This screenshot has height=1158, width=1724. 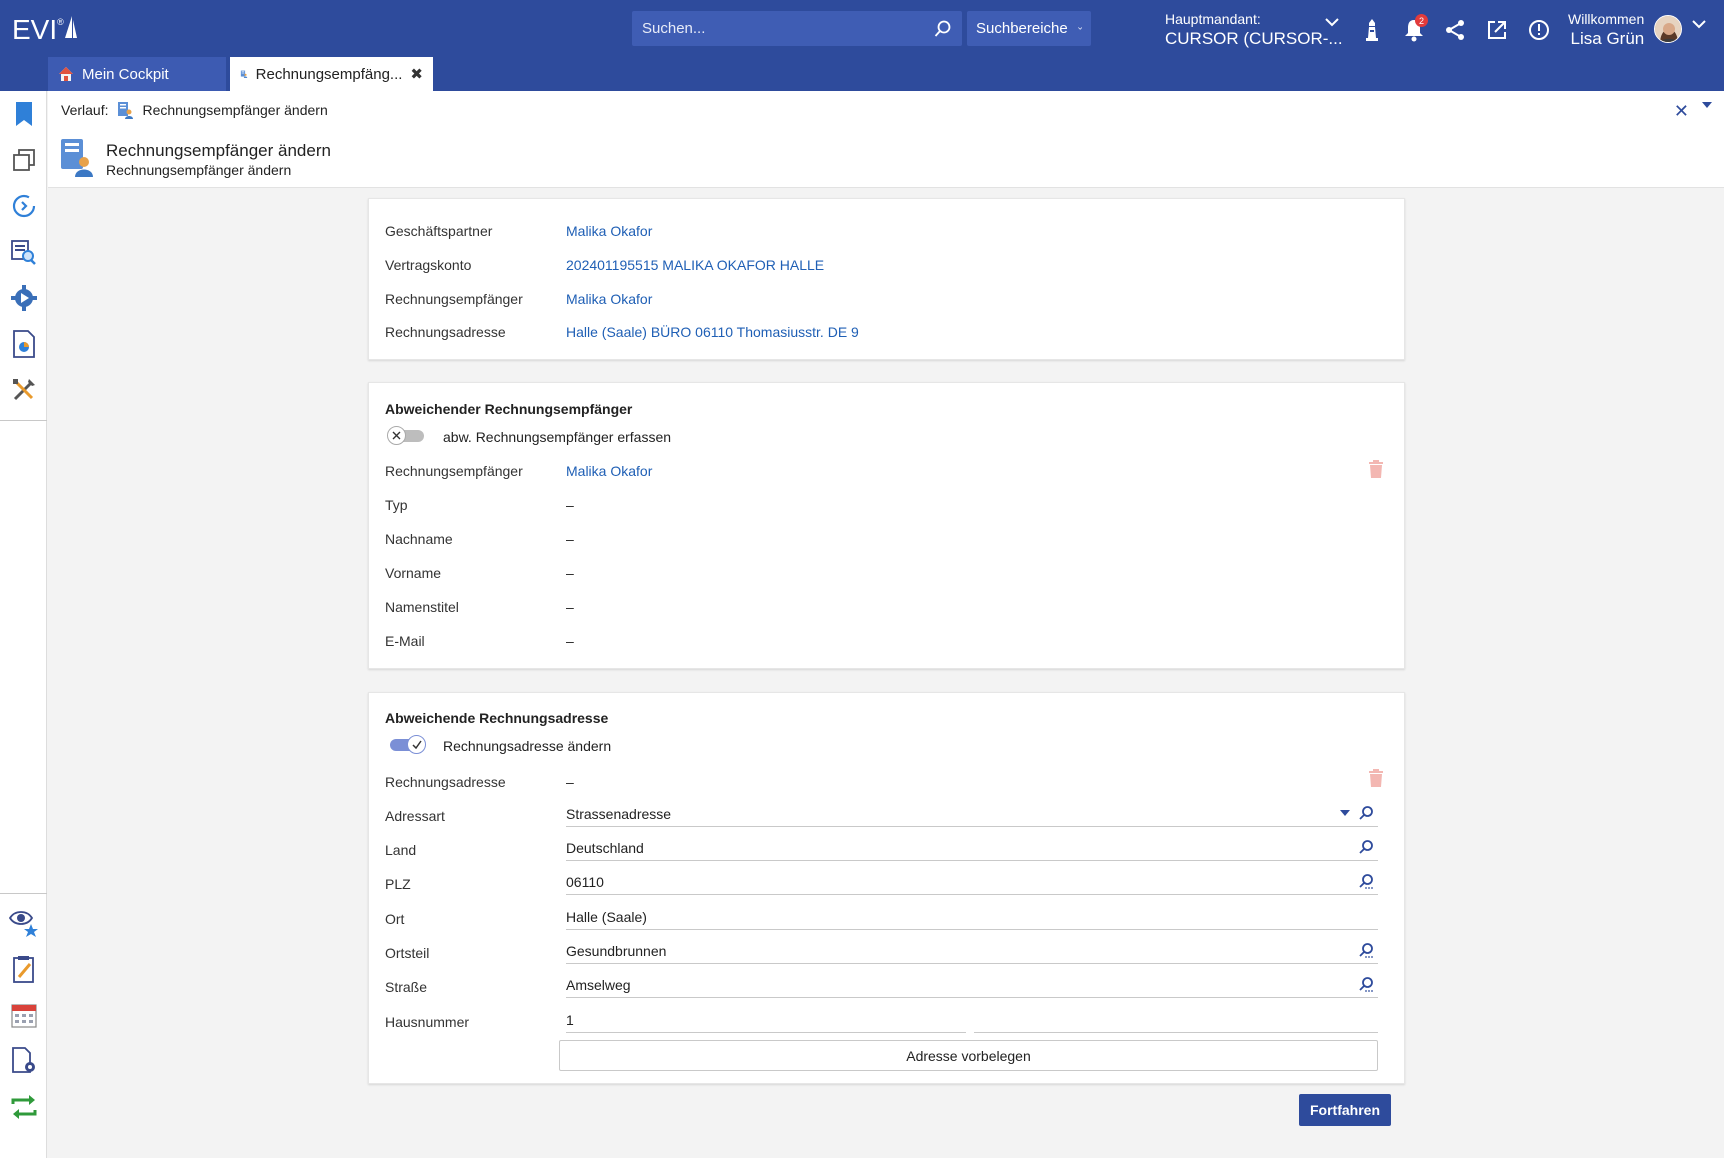 What do you see at coordinates (788, 28) in the screenshot?
I see `search-input` at bounding box center [788, 28].